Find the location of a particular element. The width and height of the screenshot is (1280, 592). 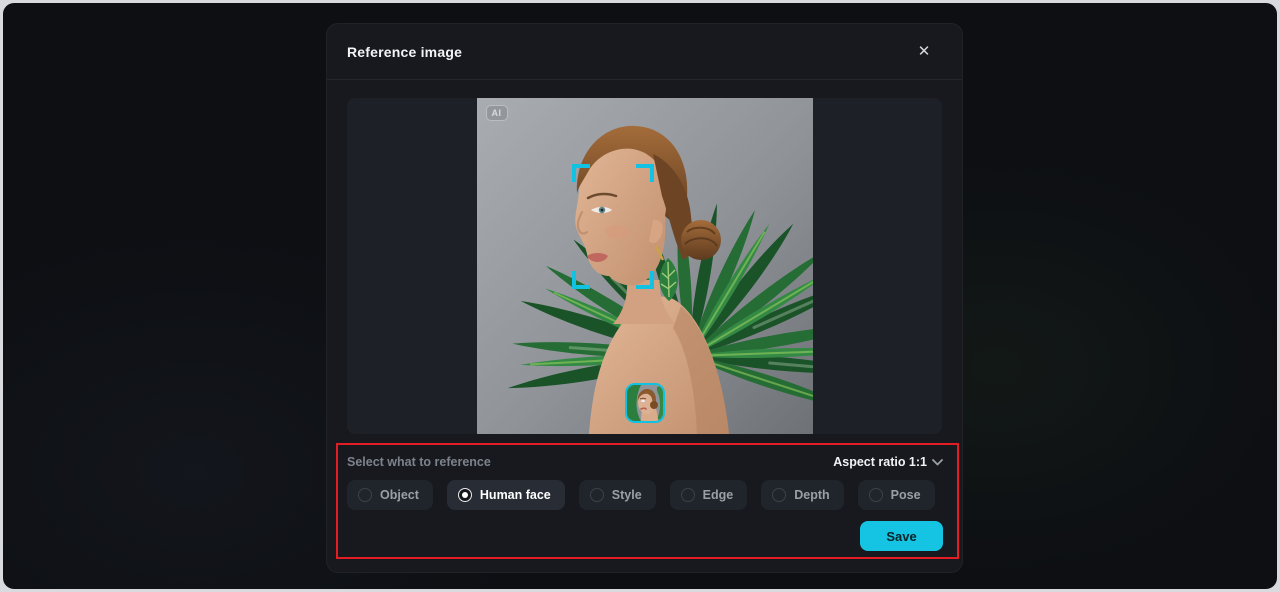

face-thumbnail-image is located at coordinates (644, 403).